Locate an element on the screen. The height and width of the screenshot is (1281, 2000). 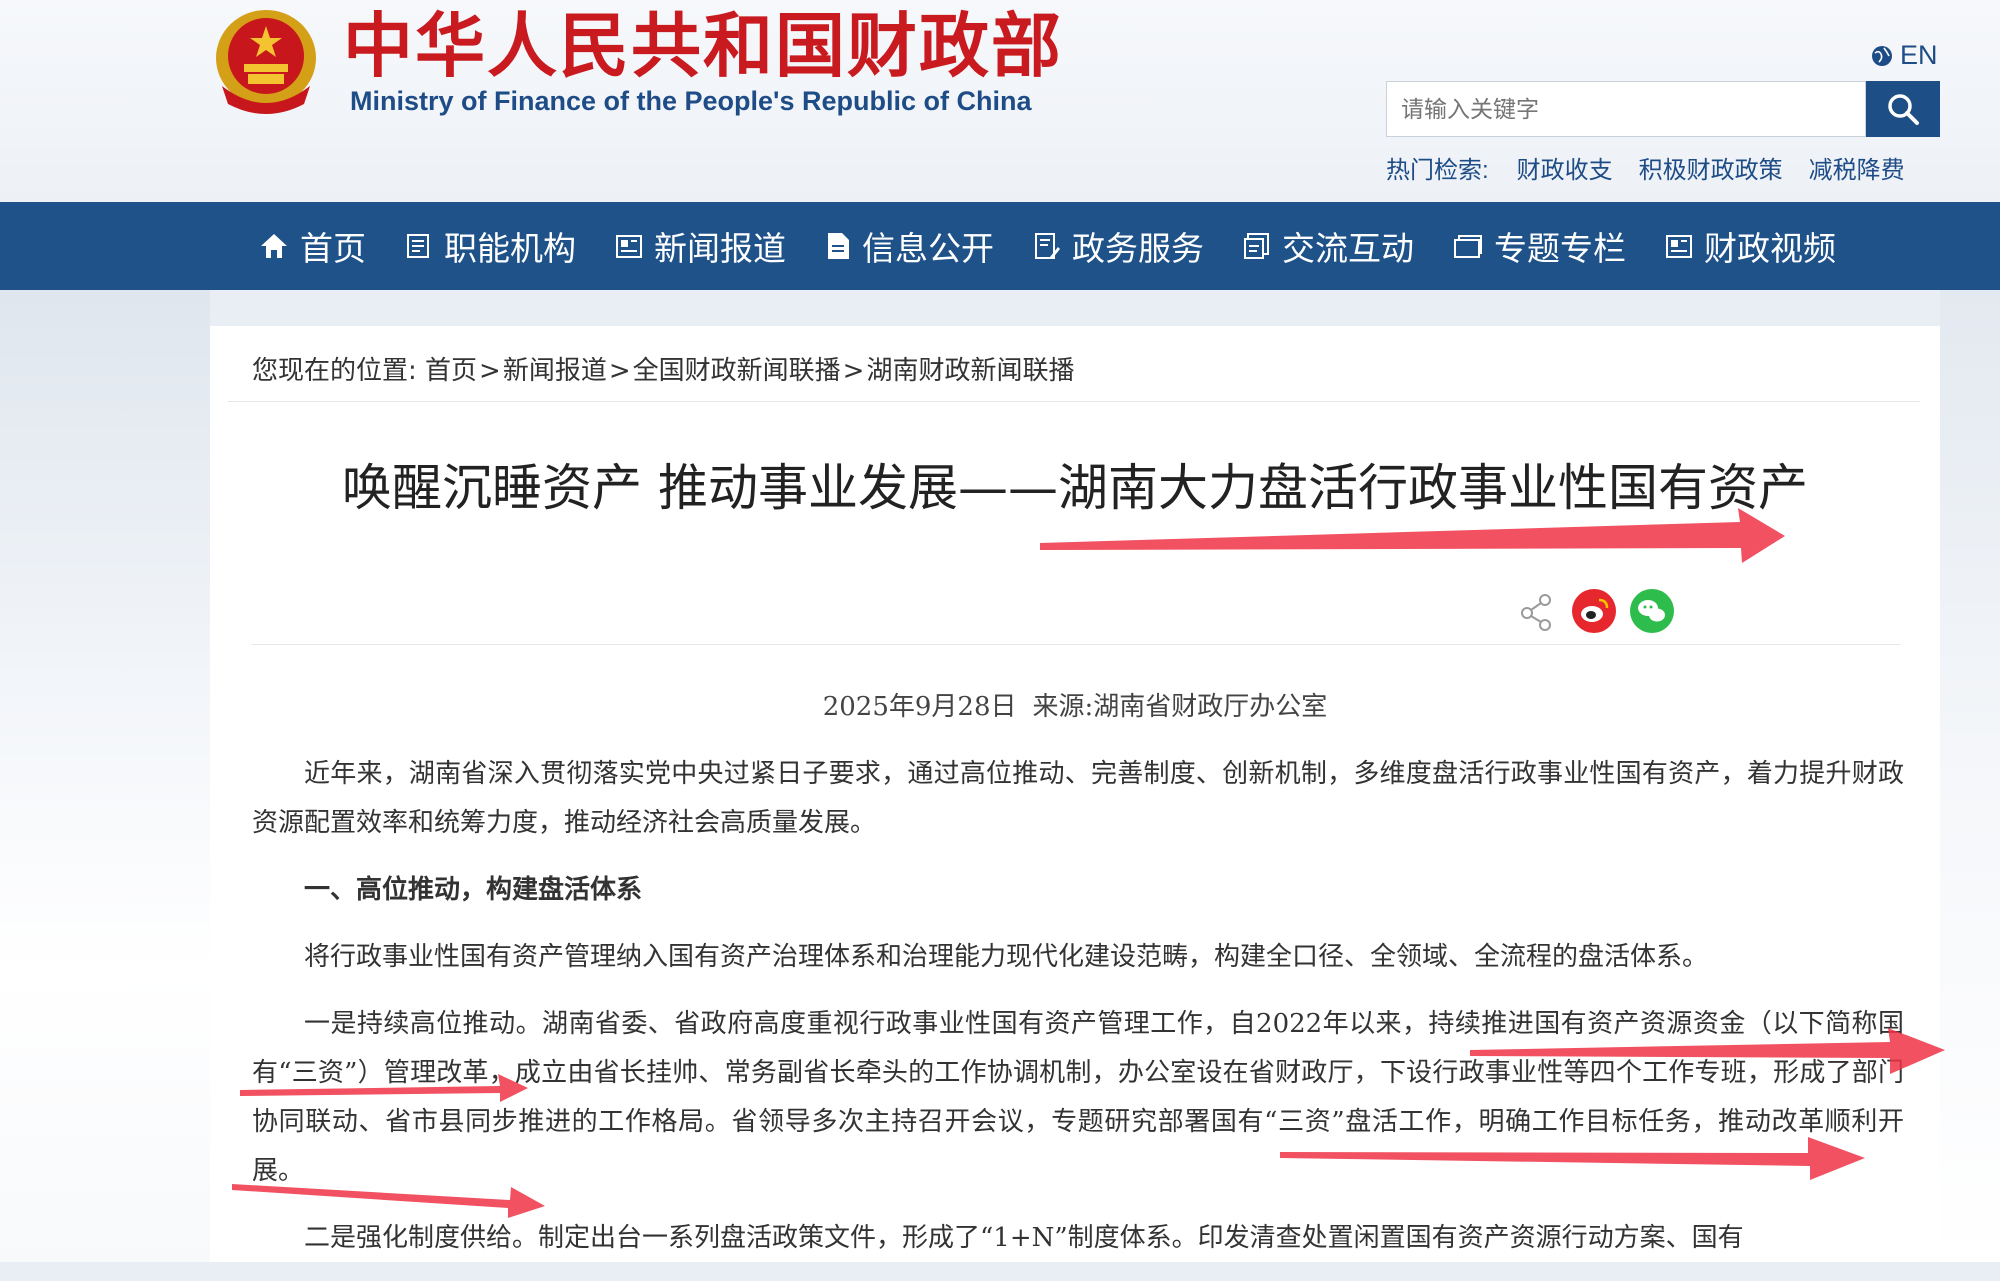
edit-doc-icon is located at coordinates (1047, 246).